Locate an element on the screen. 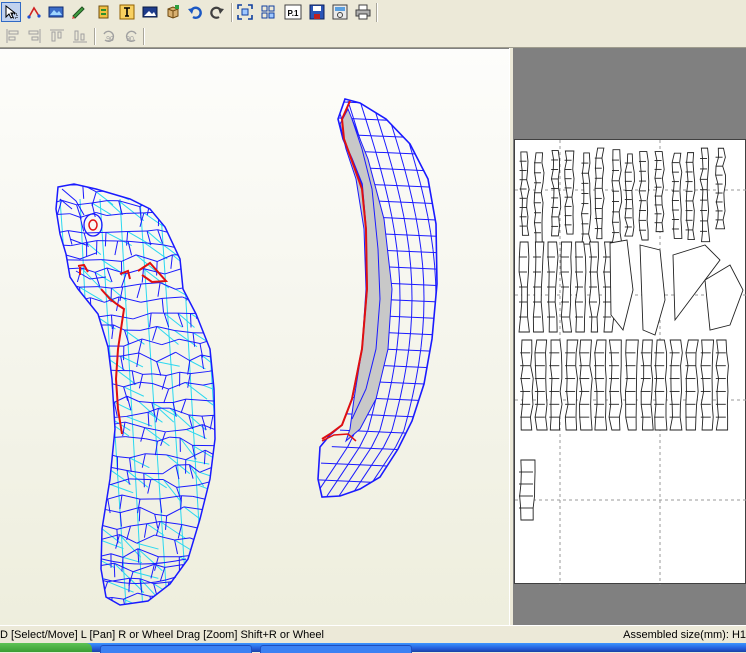 The image size is (746, 653). rotate-right-icon: 90 is located at coordinates (131, 36).